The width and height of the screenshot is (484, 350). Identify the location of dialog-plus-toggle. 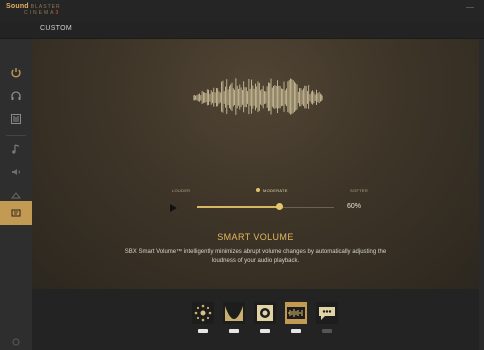
(327, 331).